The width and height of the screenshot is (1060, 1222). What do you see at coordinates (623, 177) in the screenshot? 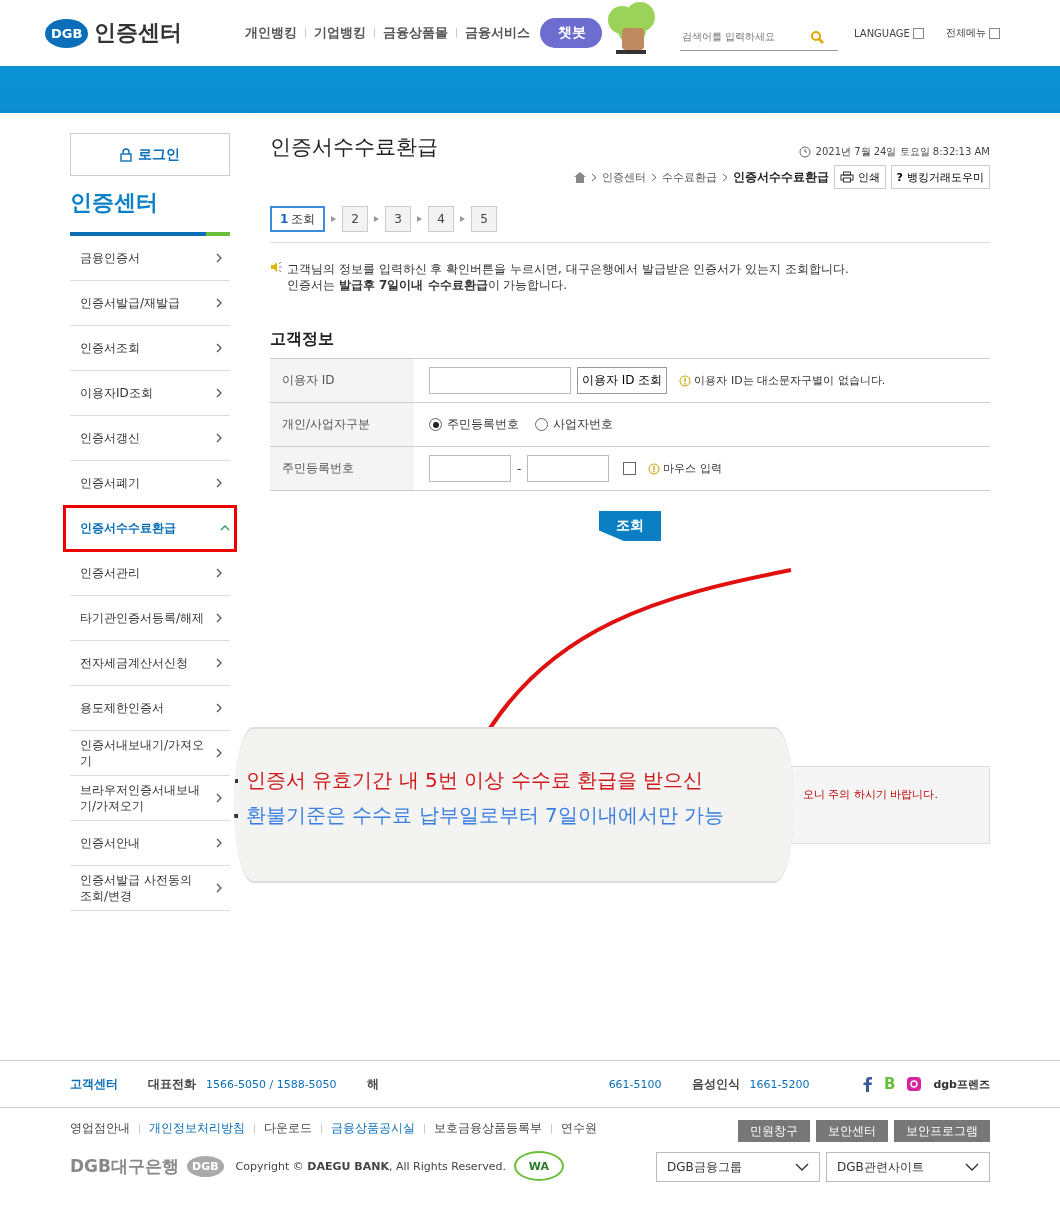
I see `breadcrumb-link: 인증센터` at bounding box center [623, 177].